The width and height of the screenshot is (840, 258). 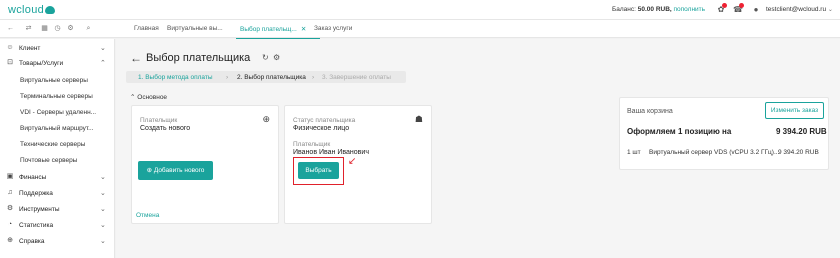 What do you see at coordinates (57, 210) in the screenshot?
I see `sidebar-item-tools: ⚙ Инструменты ⌄` at bounding box center [57, 210].